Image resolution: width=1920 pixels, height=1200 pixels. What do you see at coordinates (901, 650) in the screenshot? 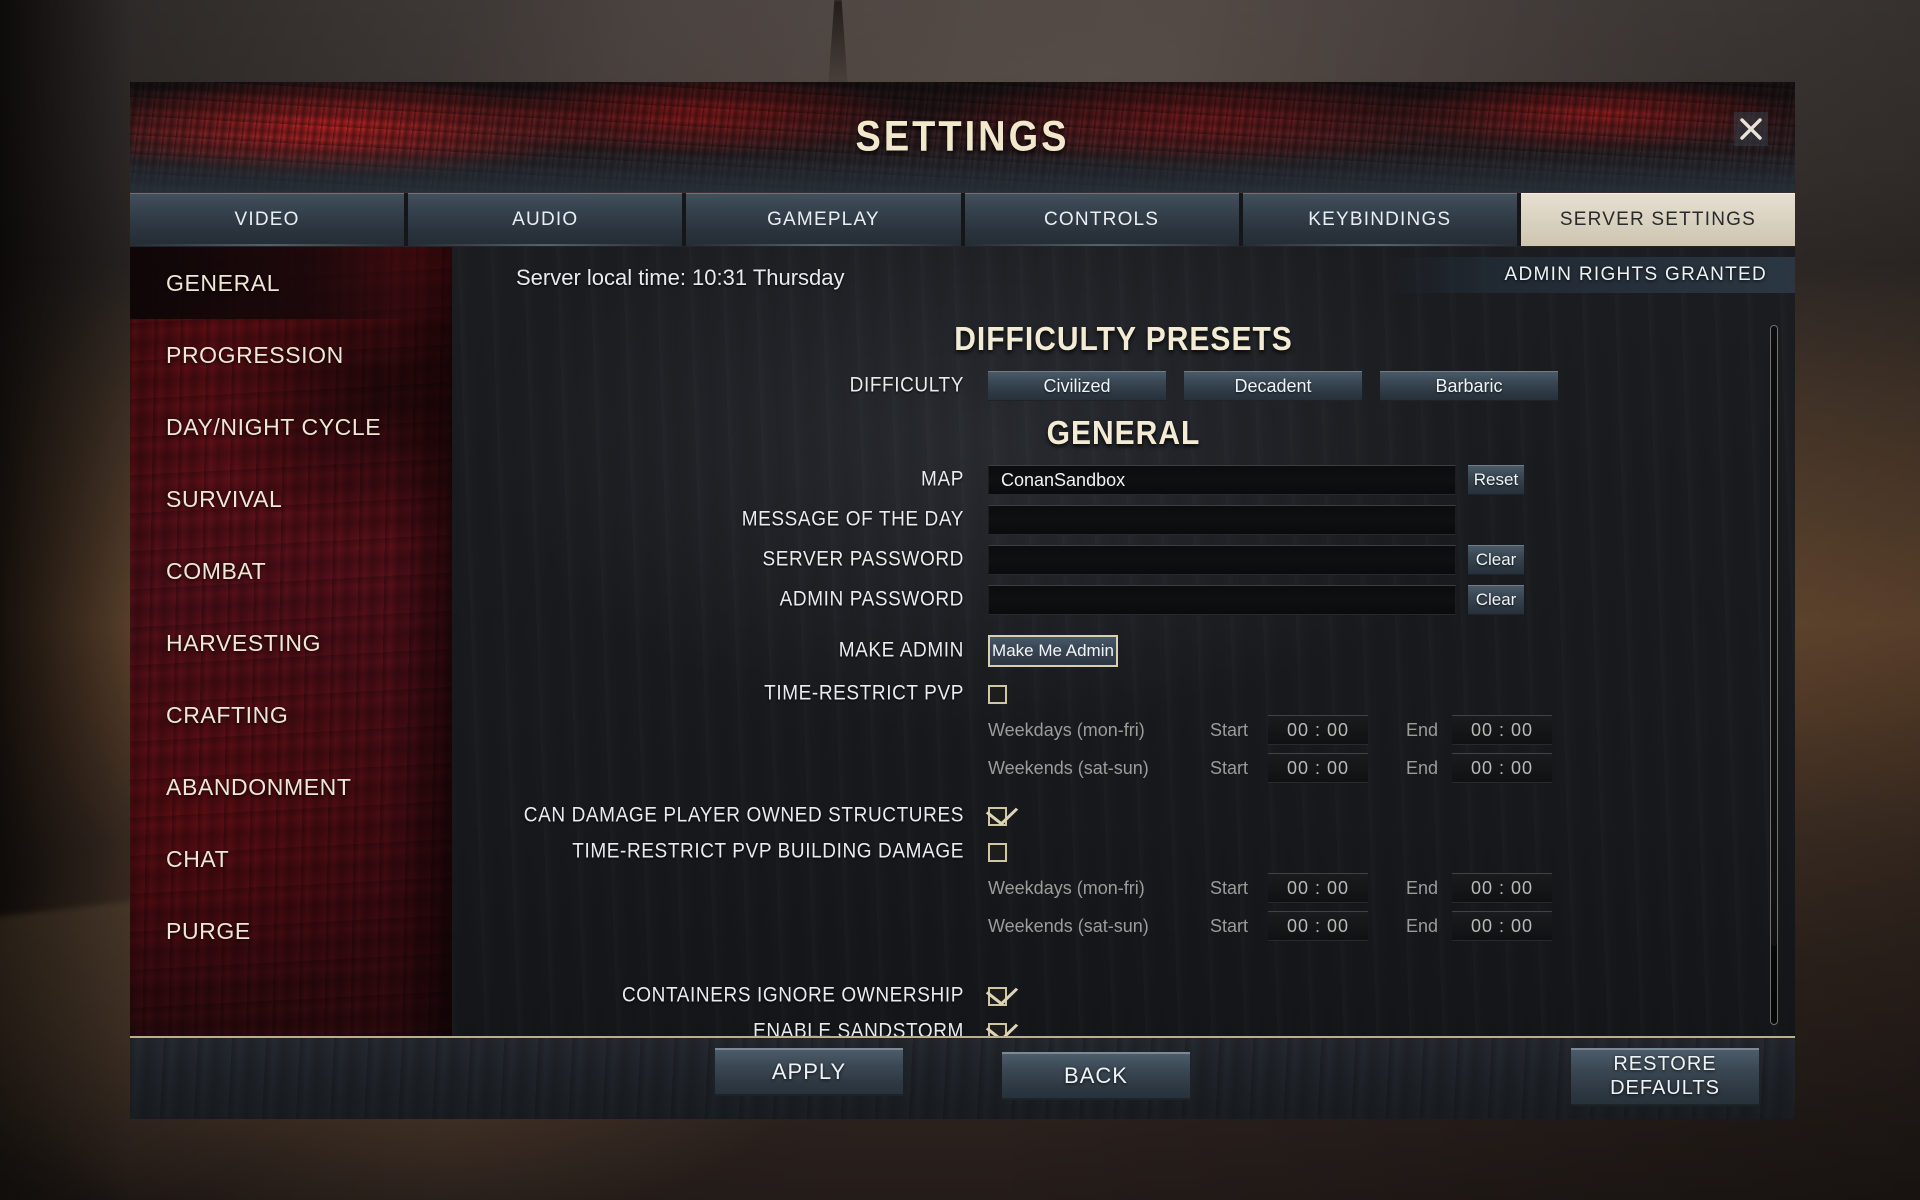
I see `make-admin-label: MAKE ADMIN` at bounding box center [901, 650].